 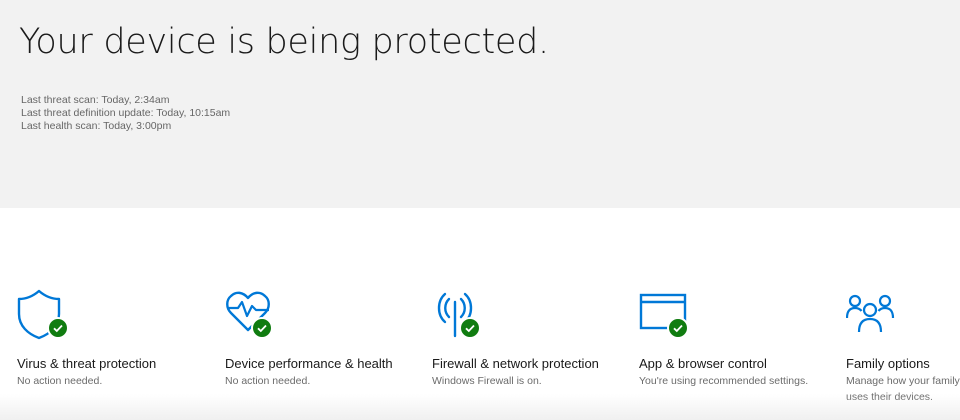 What do you see at coordinates (669, 316) in the screenshot?
I see `browser-window-icon` at bounding box center [669, 316].